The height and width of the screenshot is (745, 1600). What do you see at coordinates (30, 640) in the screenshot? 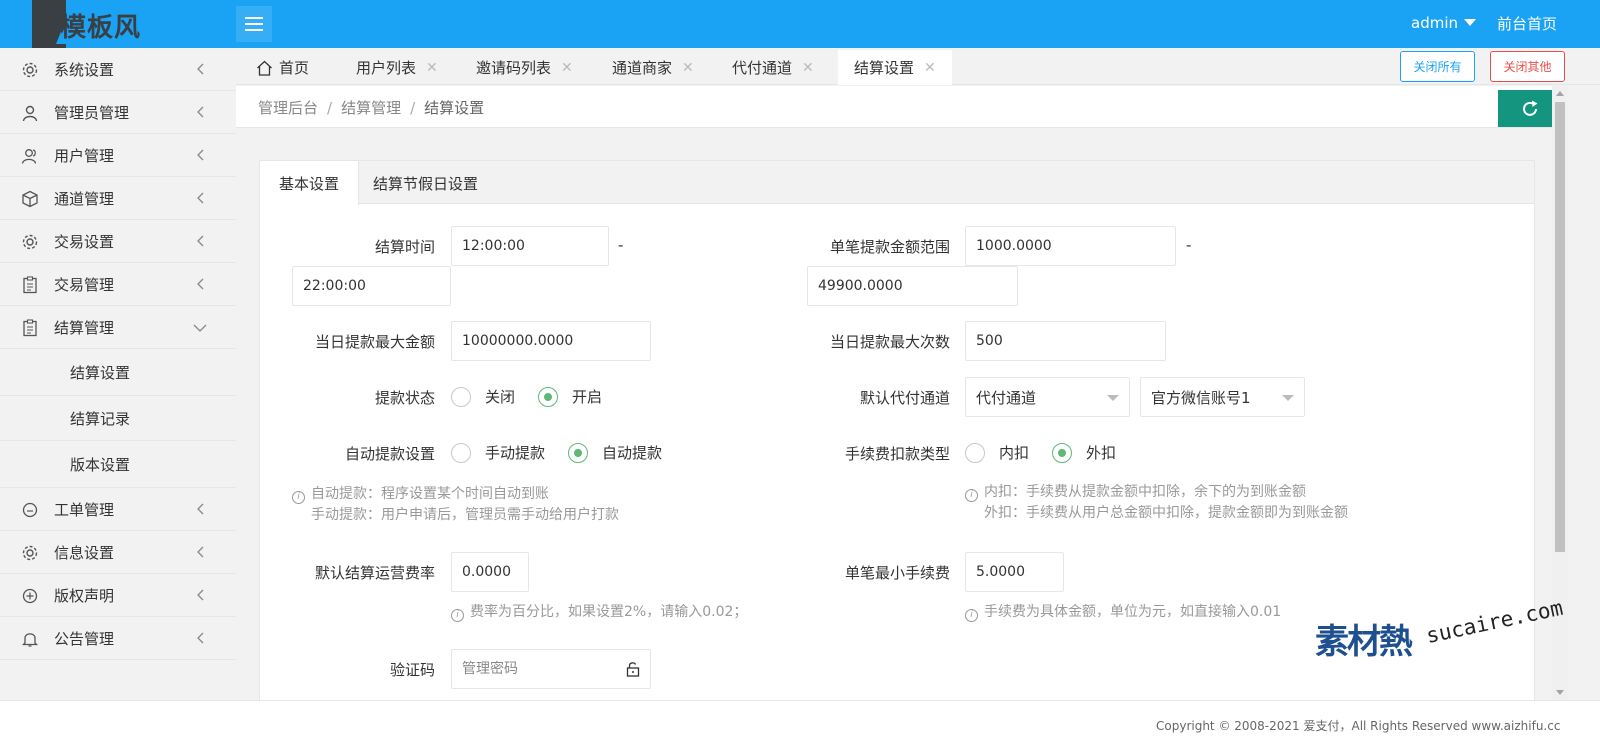
I see `bell-icon` at bounding box center [30, 640].